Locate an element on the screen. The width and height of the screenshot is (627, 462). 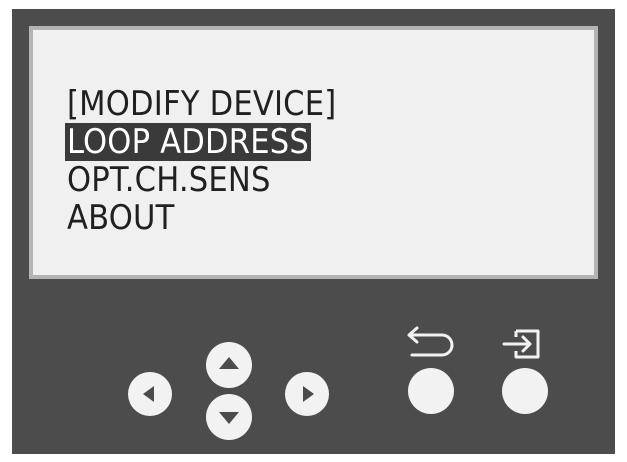
up-button is located at coordinates (229, 365).